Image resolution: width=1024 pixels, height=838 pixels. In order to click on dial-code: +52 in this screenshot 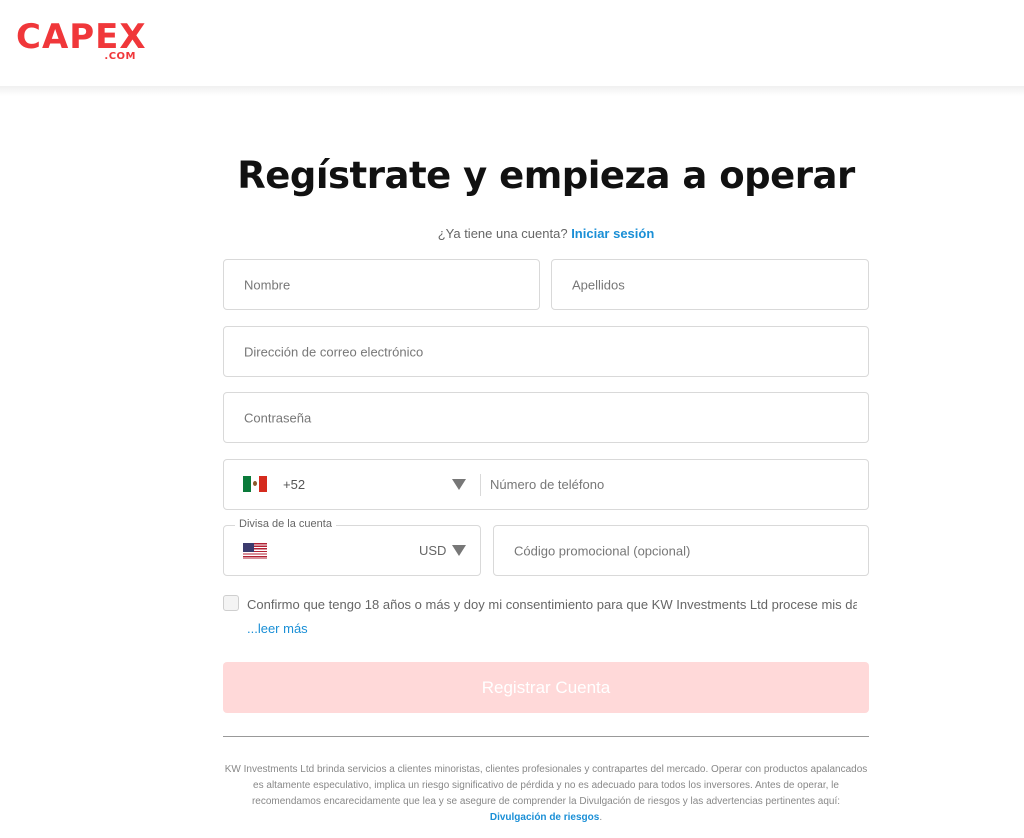, I will do `click(294, 484)`.